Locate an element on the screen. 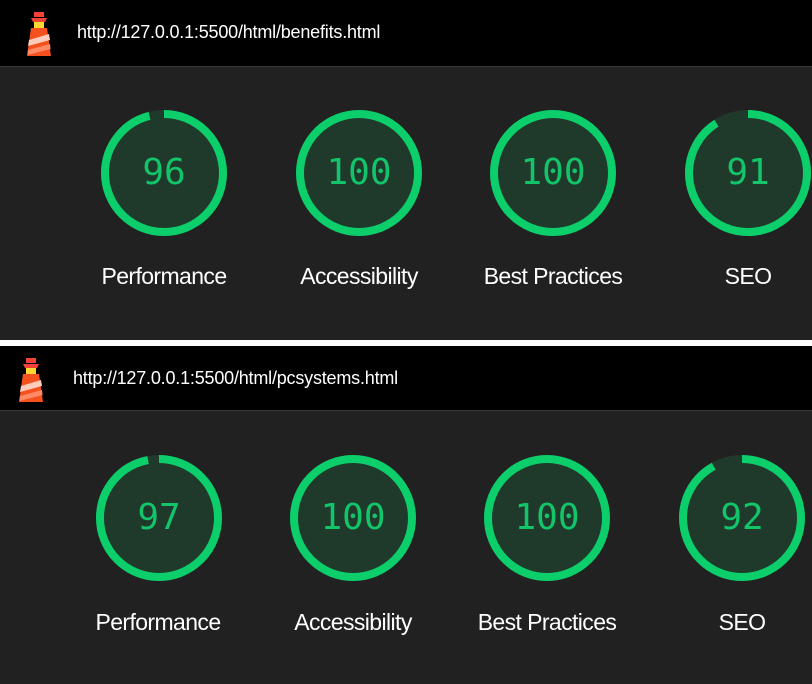 The height and width of the screenshot is (684, 812). report-topbar: http://127.0.0.1:5500/html/benefits.html is located at coordinates (406, 33).